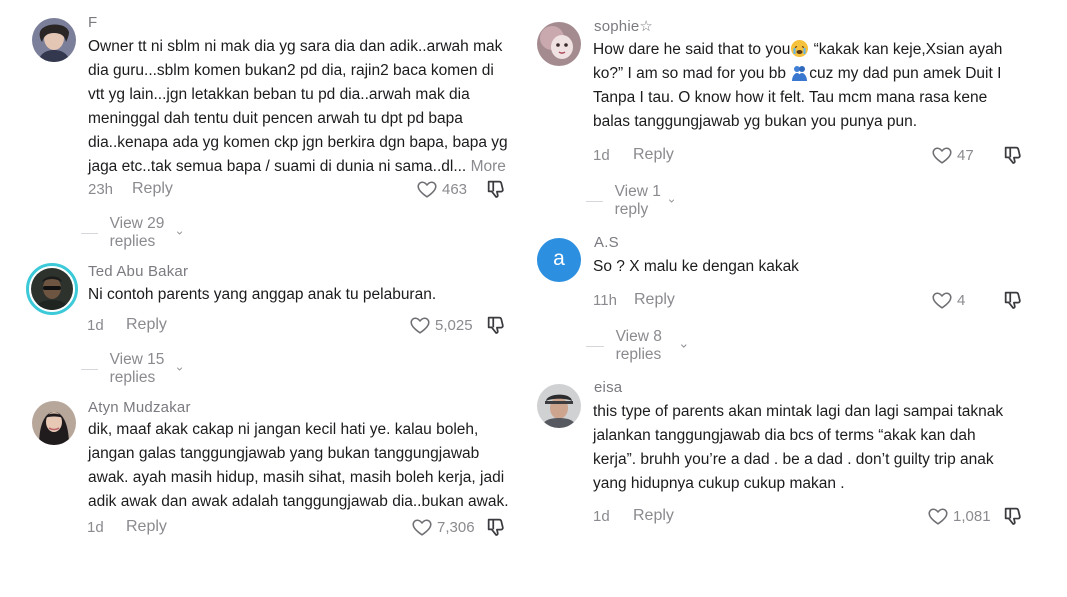  I want to click on comment-text: So ? X malu ke dengan kakak, so click(696, 266).